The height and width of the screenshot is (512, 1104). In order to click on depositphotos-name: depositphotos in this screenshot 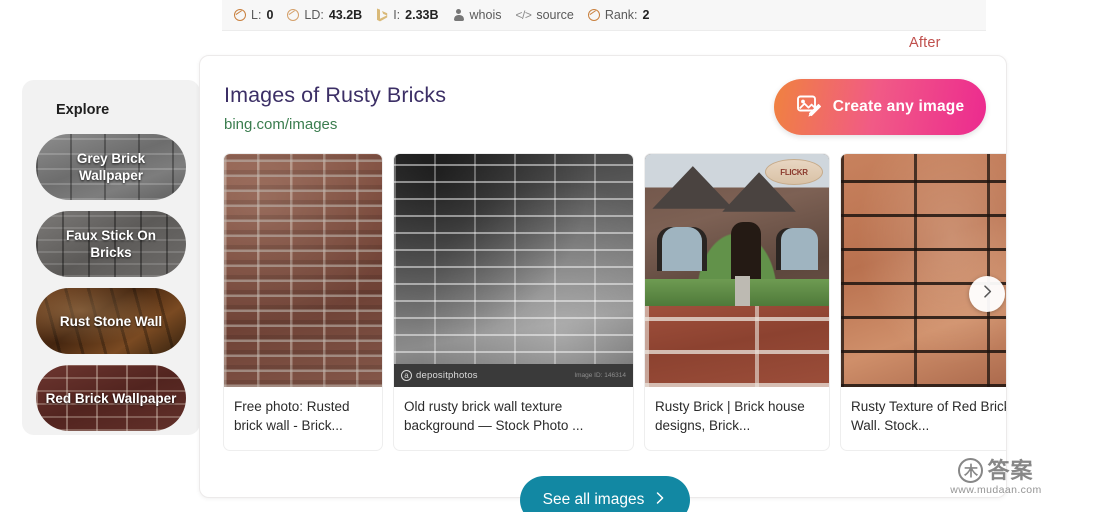, I will do `click(447, 376)`.